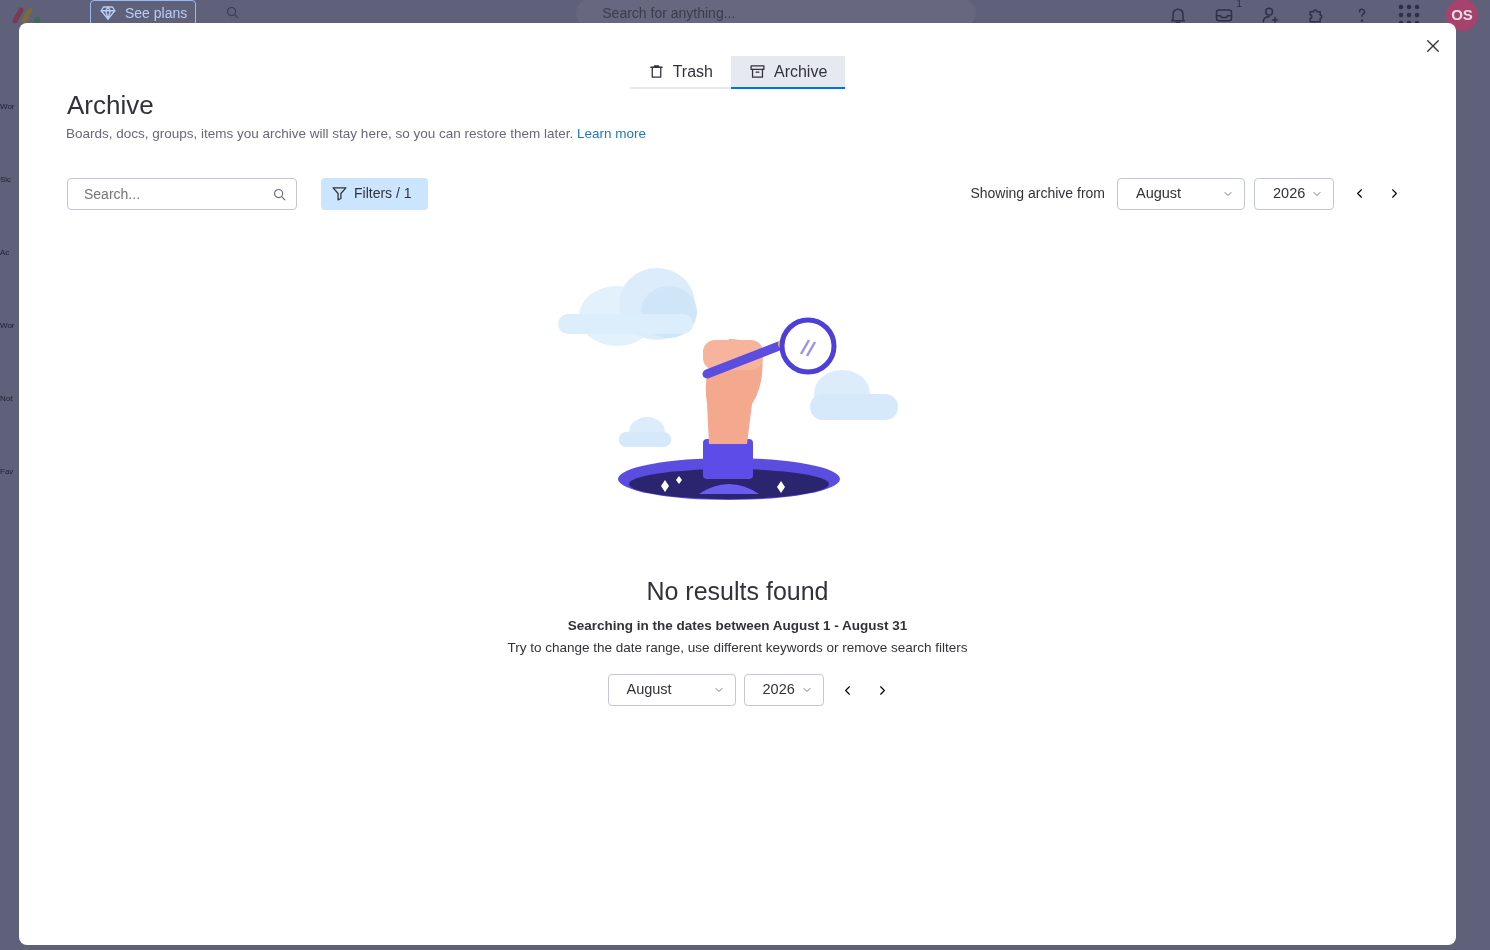  What do you see at coordinates (737, 648) in the screenshot?
I see `empty-state-hint: Try to change the date range, use different keywords or remove search filters` at bounding box center [737, 648].